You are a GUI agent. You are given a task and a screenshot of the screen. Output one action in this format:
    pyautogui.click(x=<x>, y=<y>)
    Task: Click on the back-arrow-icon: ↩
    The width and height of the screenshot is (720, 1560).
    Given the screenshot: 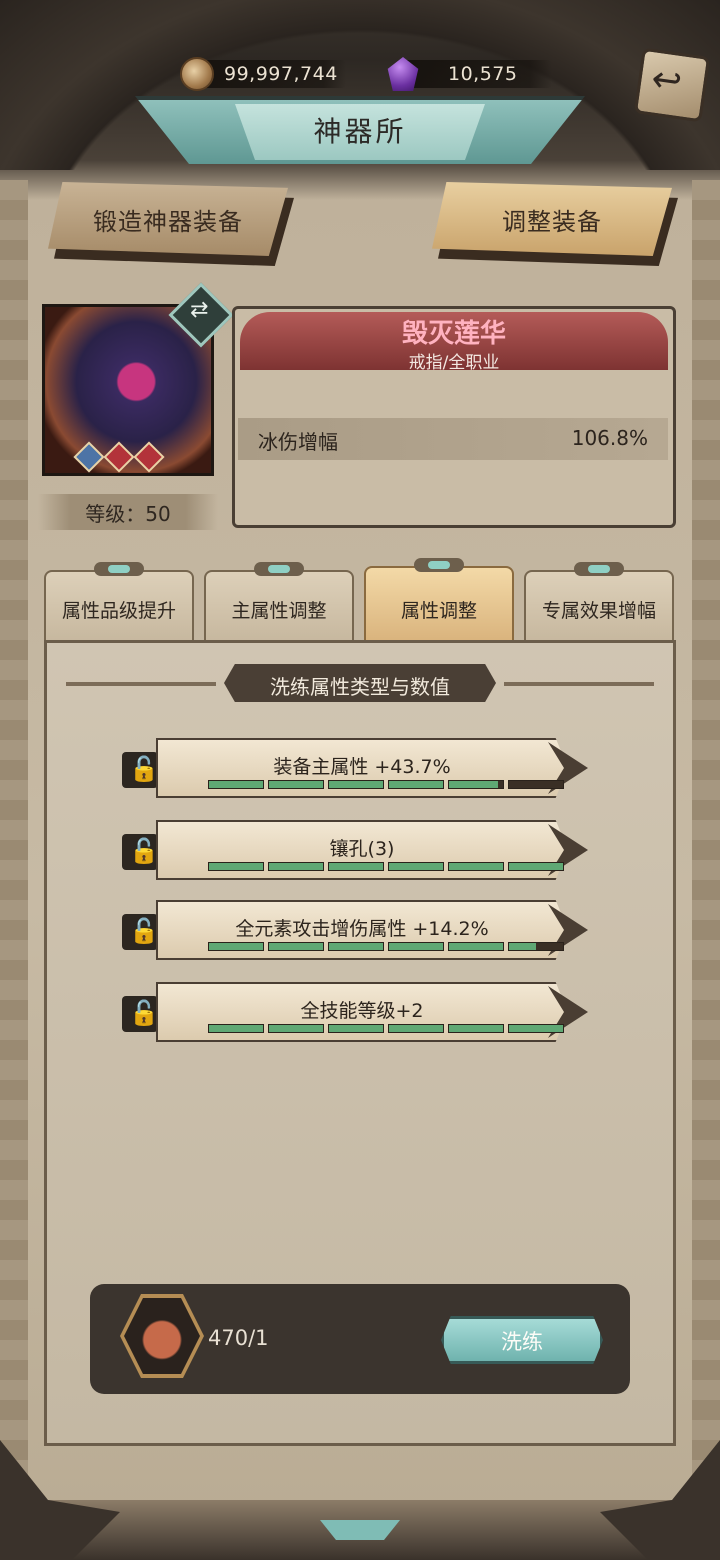 What is the action you would take?
    pyautogui.click(x=666, y=81)
    